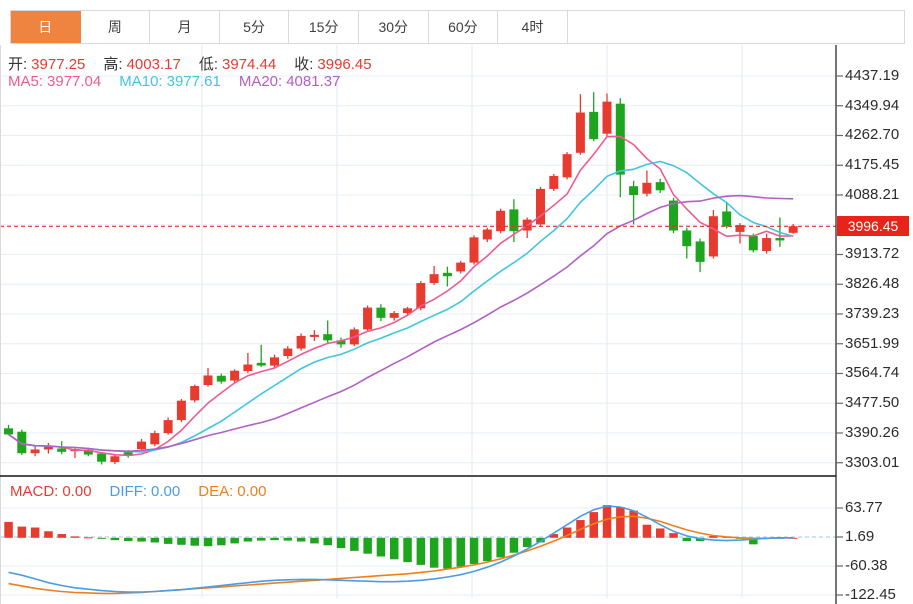  Describe the element at coordinates (872, 313) in the screenshot. I see `price-axis-label: 3739.23` at that location.